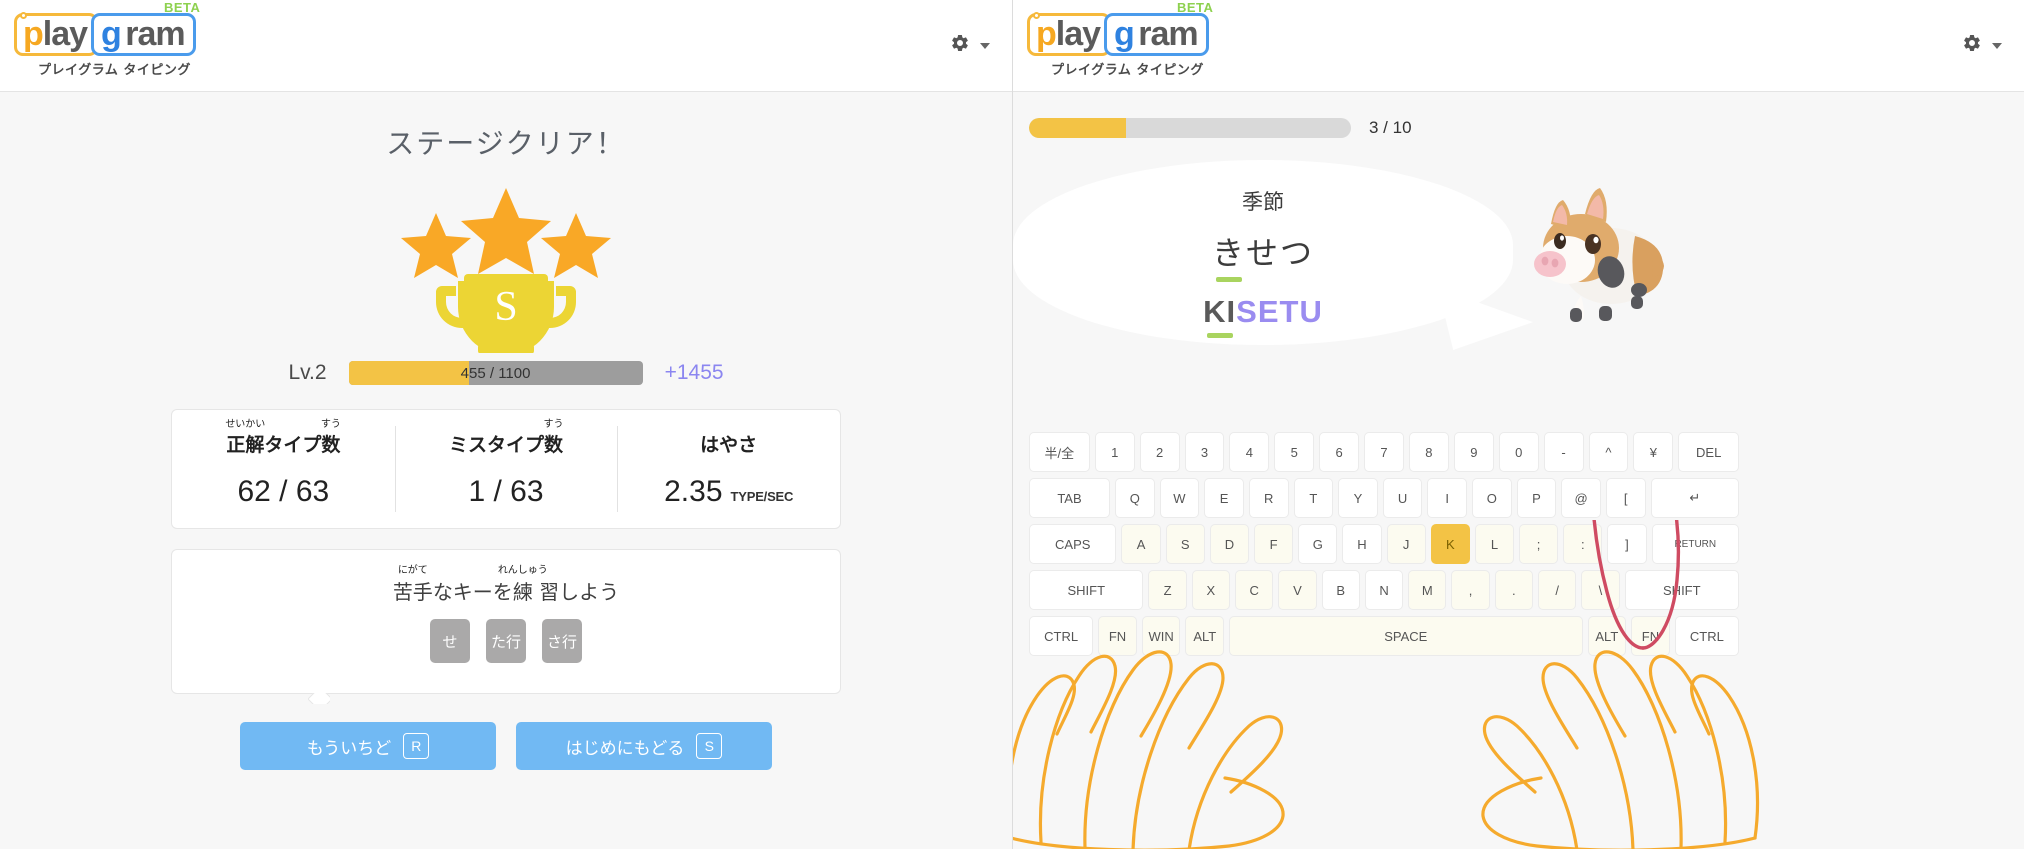 The image size is (2024, 849). I want to click on weak-key-item: さ行, so click(562, 641).